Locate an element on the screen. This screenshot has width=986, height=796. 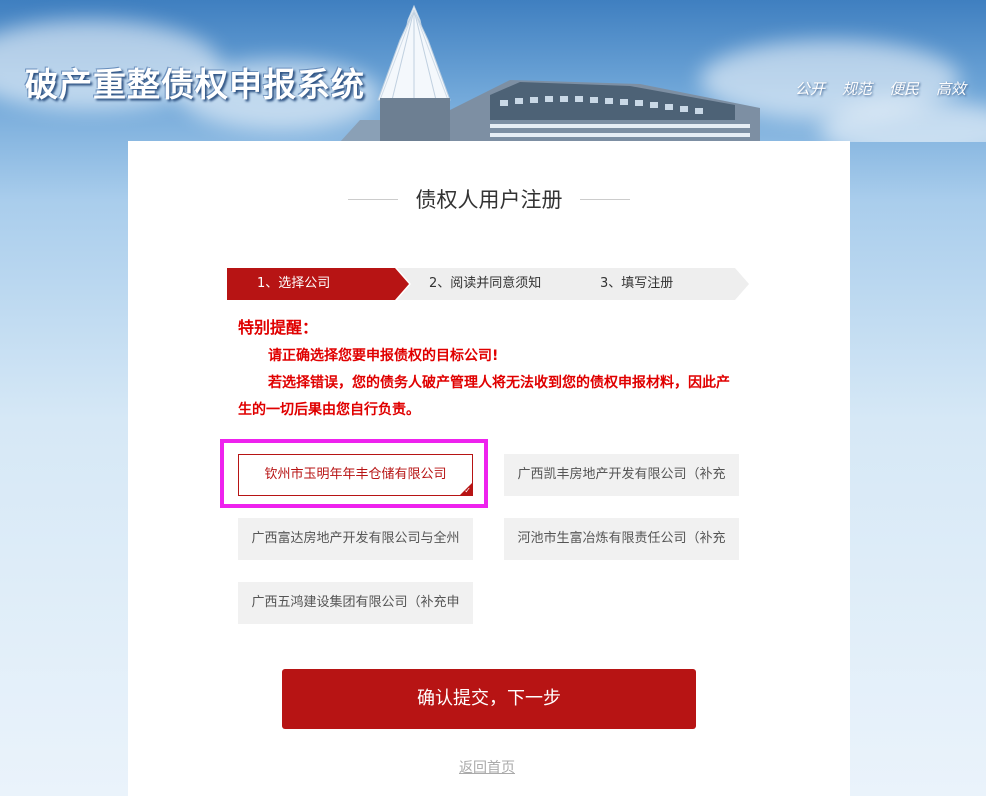
back-home-link: 返回首页 is located at coordinates (487, 767).